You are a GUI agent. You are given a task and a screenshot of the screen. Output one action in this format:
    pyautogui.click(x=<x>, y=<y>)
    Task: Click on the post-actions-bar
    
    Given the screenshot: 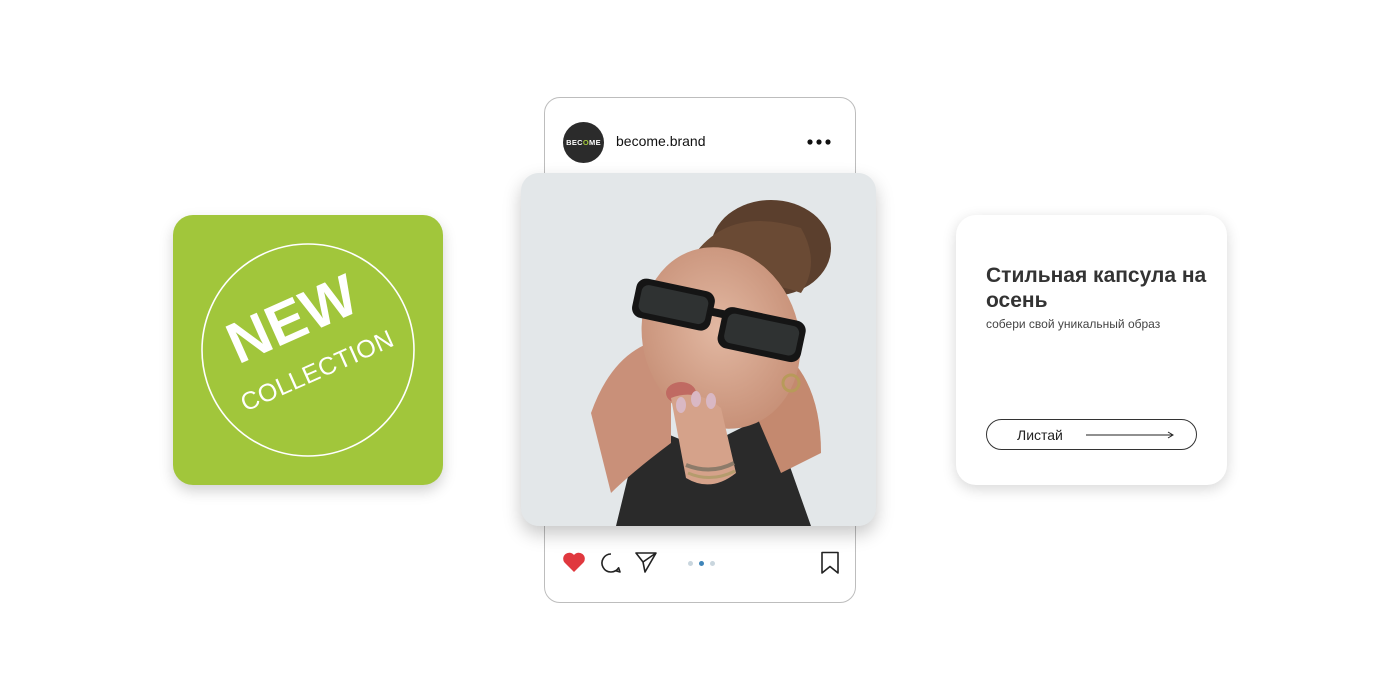 What is the action you would take?
    pyautogui.click(x=700, y=565)
    